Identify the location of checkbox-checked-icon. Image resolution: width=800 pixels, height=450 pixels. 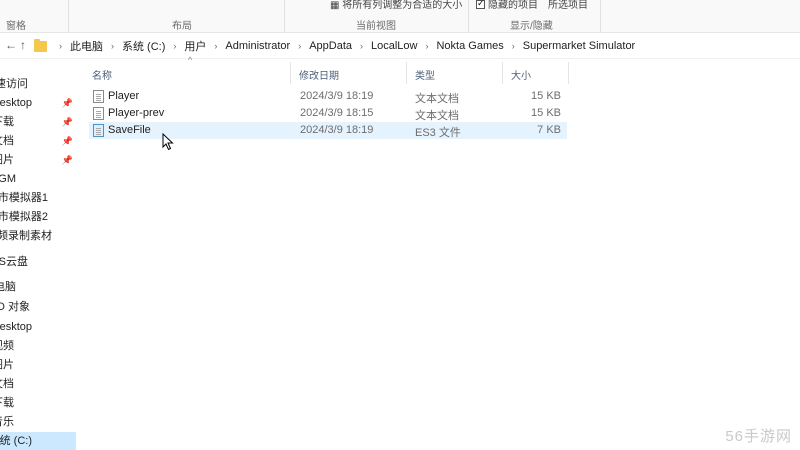
(480, 4).